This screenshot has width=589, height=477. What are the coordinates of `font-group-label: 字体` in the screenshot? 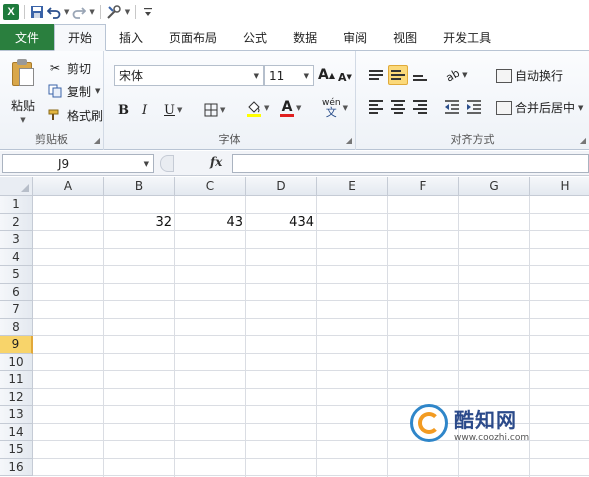 It's located at (229, 139).